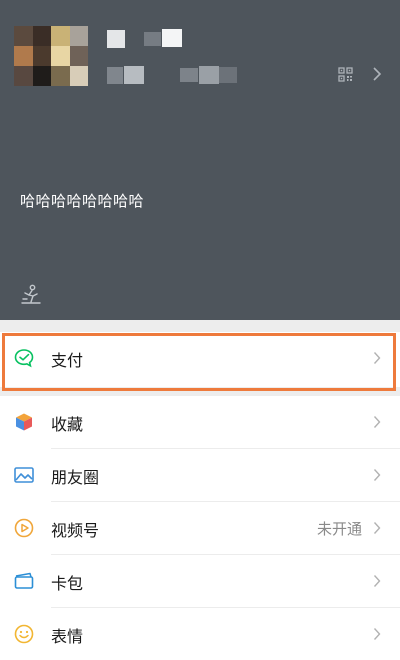  What do you see at coordinates (24, 580) in the screenshot?
I see `cards-icon` at bounding box center [24, 580].